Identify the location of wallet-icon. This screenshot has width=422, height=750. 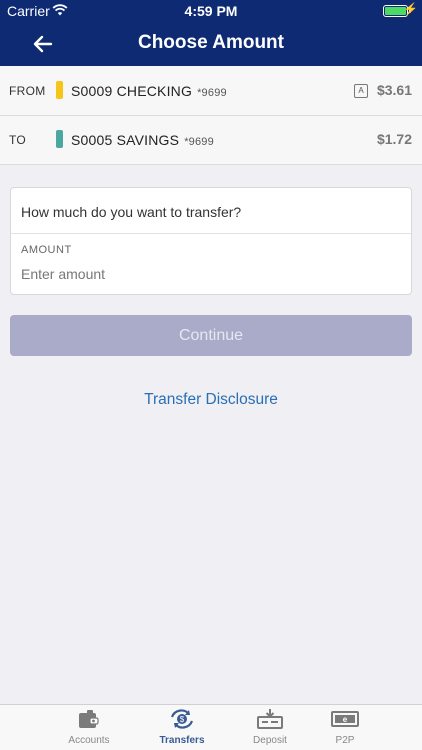
(89, 719).